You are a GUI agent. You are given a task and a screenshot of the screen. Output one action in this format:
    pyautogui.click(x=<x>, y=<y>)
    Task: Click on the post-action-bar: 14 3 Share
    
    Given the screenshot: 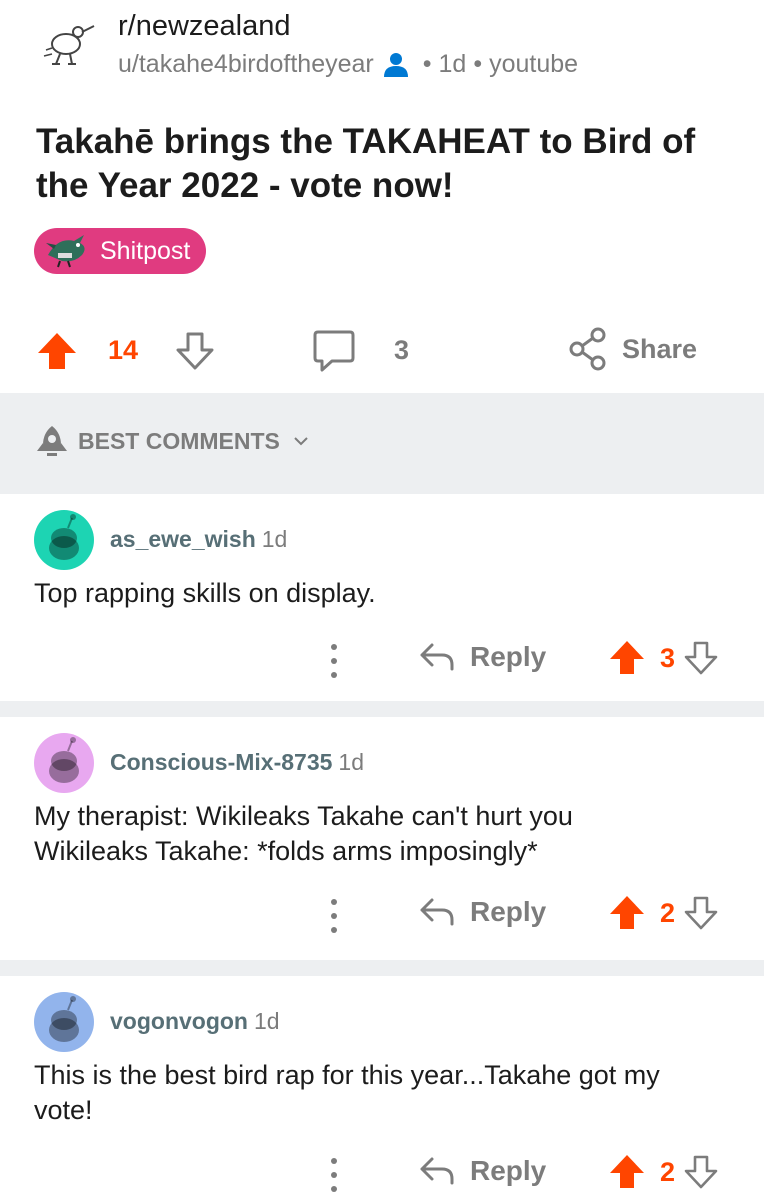 What is the action you would take?
    pyautogui.click(x=382, y=351)
    